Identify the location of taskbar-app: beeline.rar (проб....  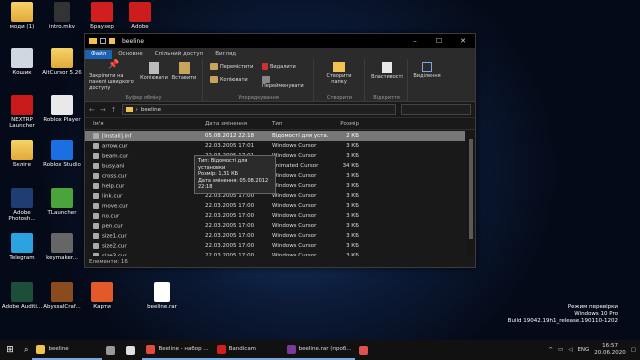
(319, 350).